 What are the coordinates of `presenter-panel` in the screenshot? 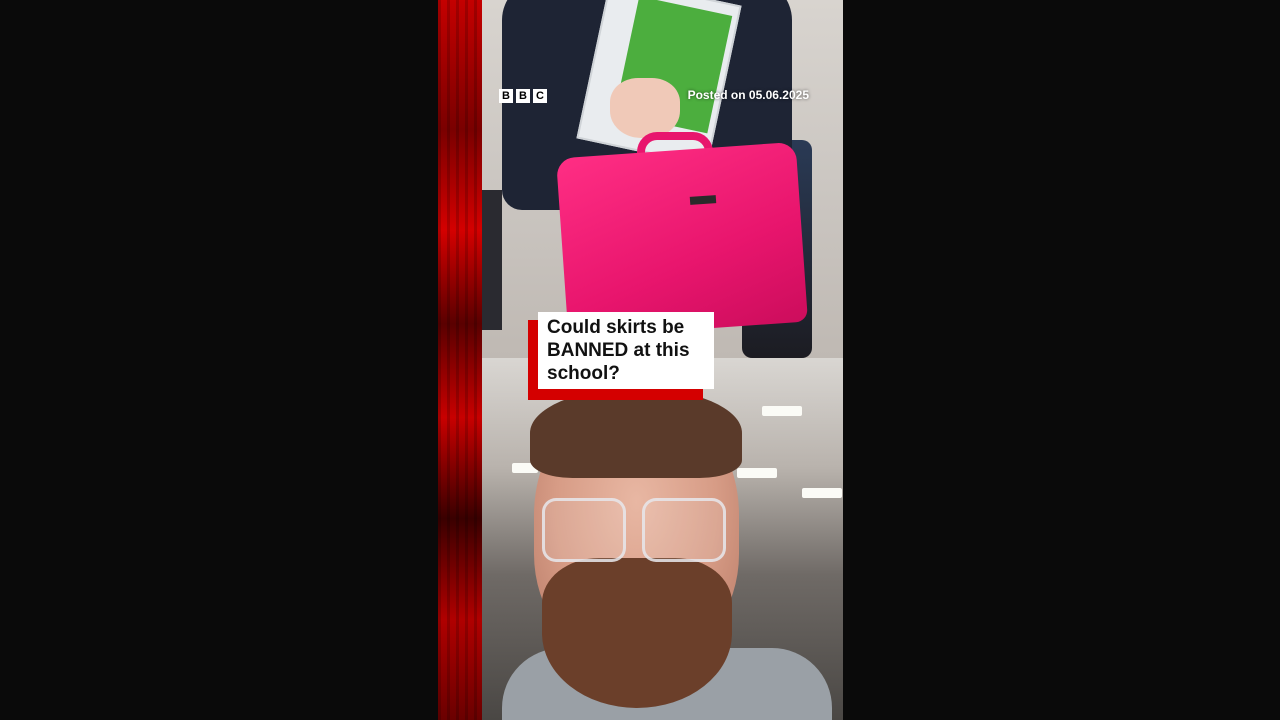 It's located at (662, 539).